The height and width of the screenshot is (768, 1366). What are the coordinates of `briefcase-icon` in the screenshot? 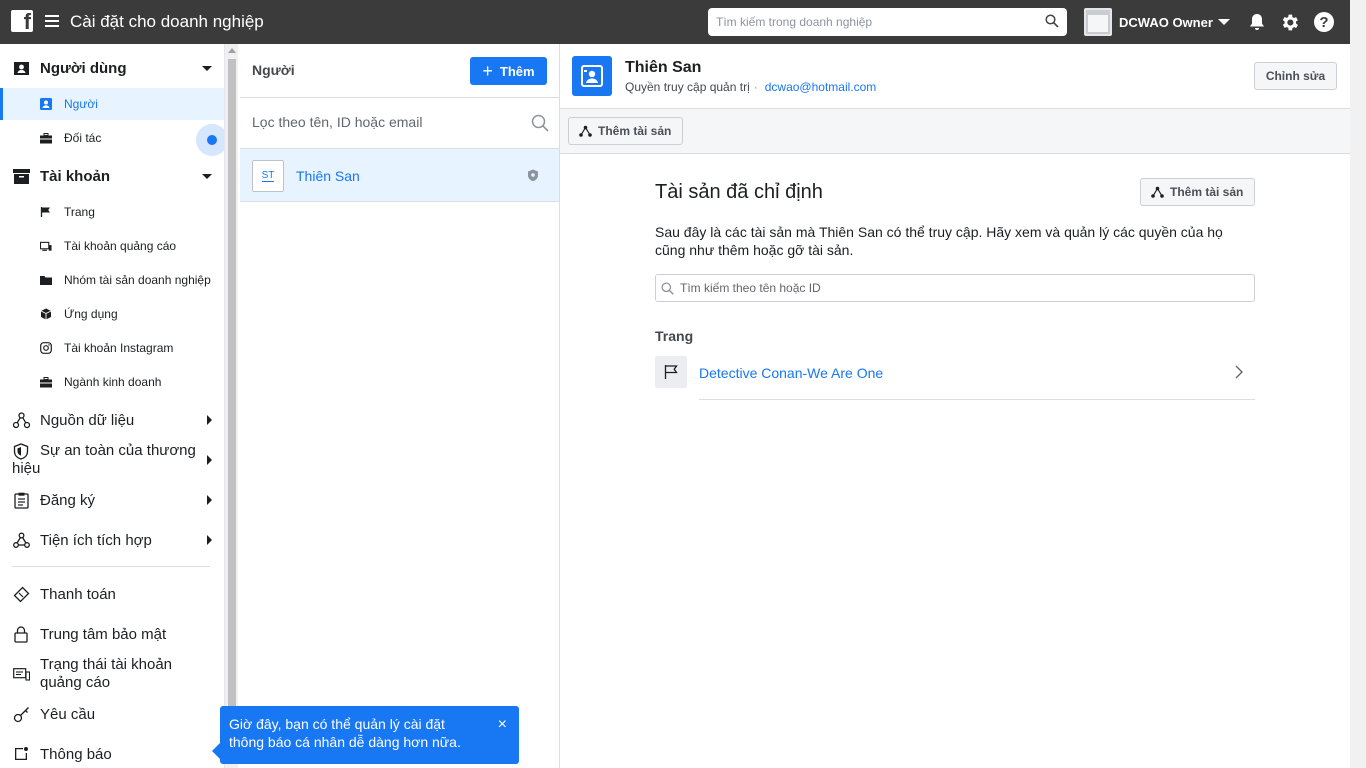 It's located at (46, 138).